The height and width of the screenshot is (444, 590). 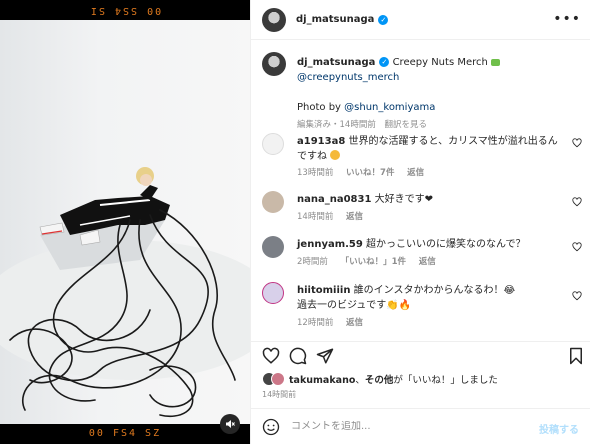 What do you see at coordinates (315, 323) in the screenshot?
I see `comment-time: 12時間前` at bounding box center [315, 323].